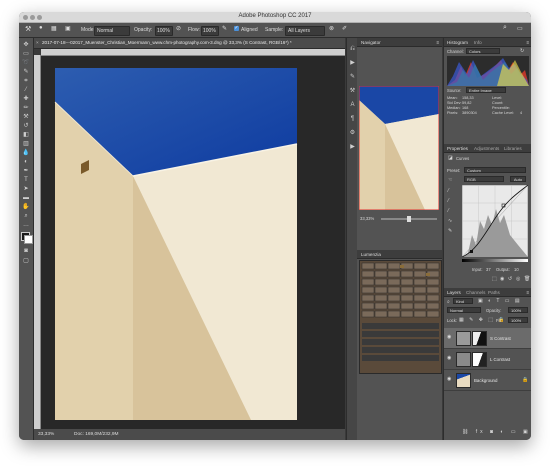 The width and height of the screenshot is (550, 466). What do you see at coordinates (486, 90) in the screenshot?
I see `source-select: Entire Image` at bounding box center [486, 90].